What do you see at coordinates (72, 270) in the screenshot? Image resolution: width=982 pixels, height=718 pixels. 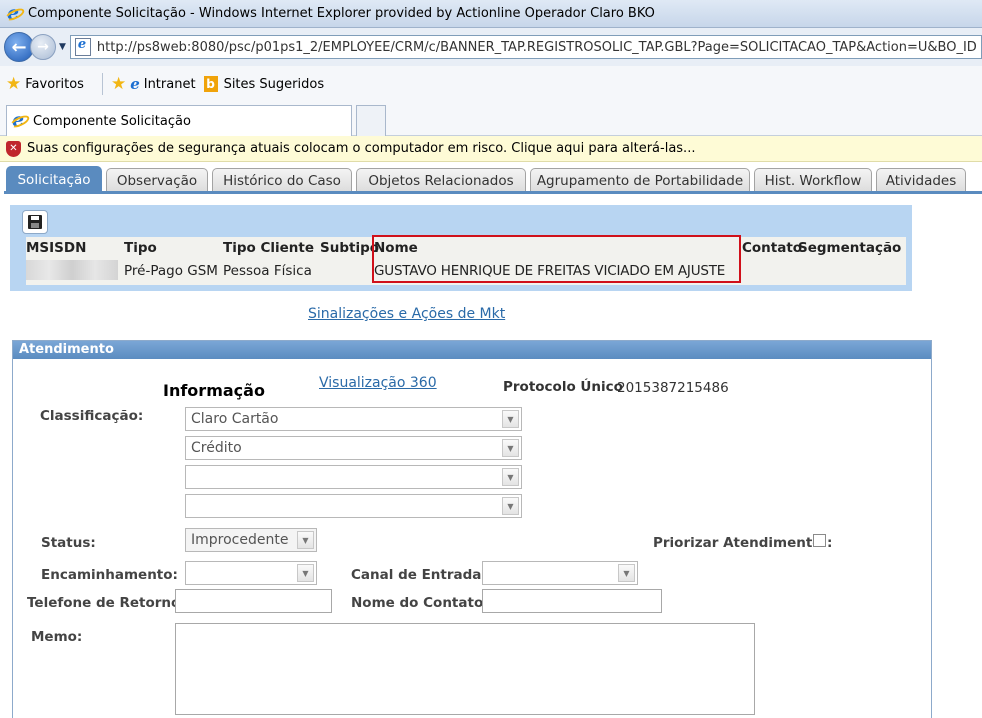 I see `msisdn-value-redacted` at bounding box center [72, 270].